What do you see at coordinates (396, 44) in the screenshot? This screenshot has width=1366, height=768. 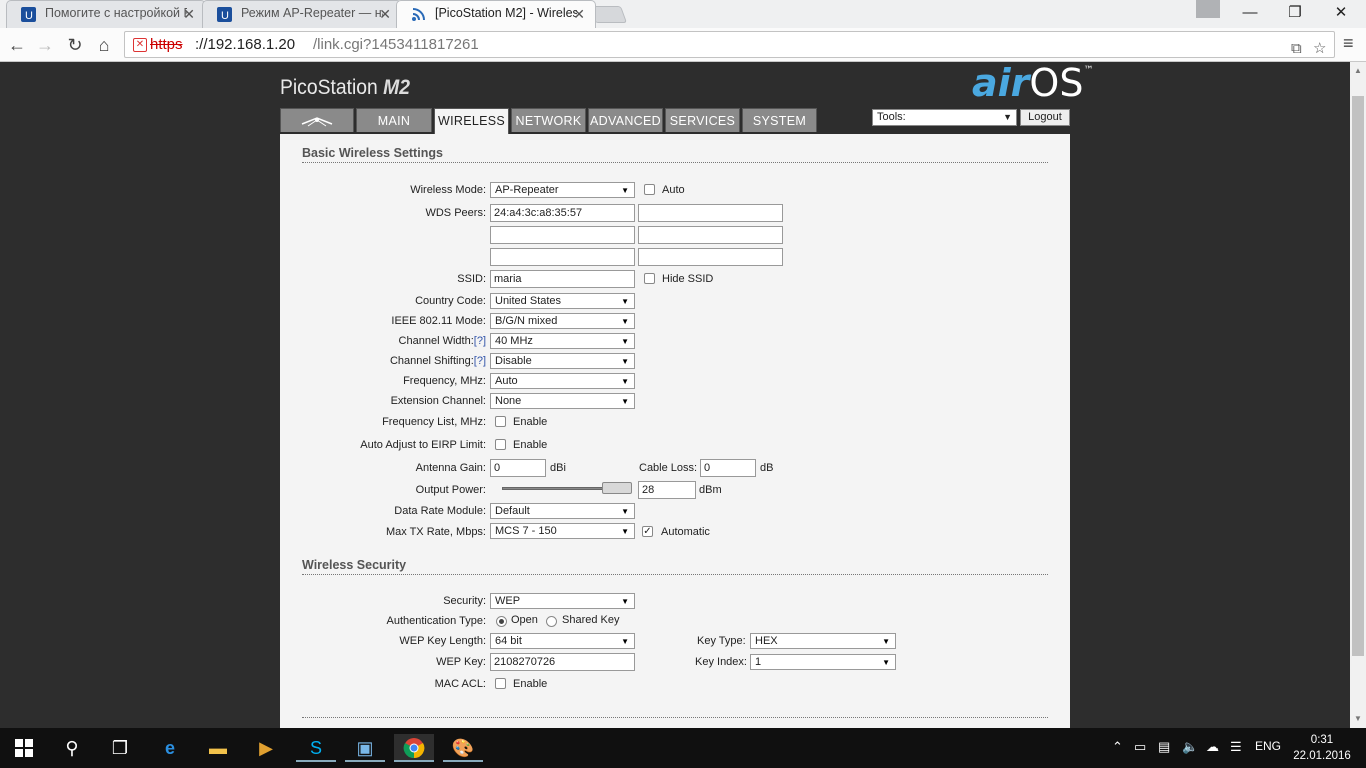 I see `url-path: /link.cgi?1453411817261` at bounding box center [396, 44].